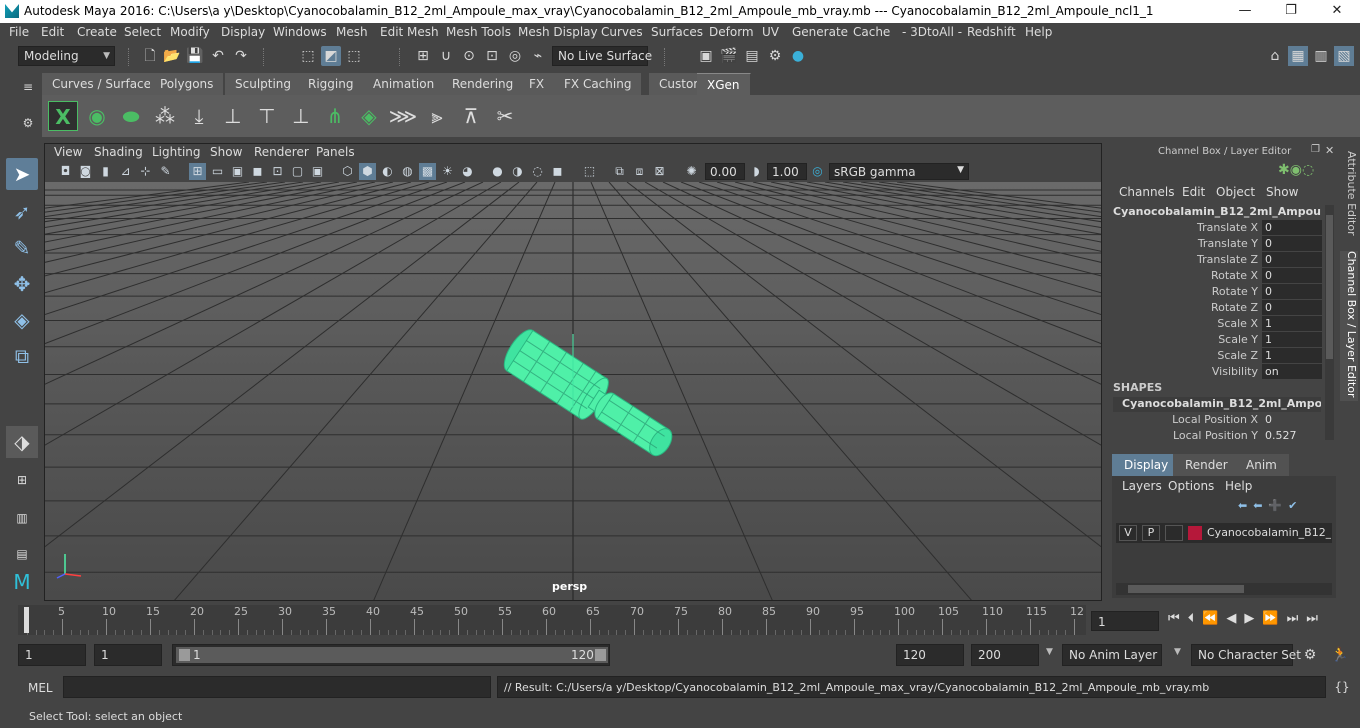  I want to click on range-start-handle, so click(184, 655).